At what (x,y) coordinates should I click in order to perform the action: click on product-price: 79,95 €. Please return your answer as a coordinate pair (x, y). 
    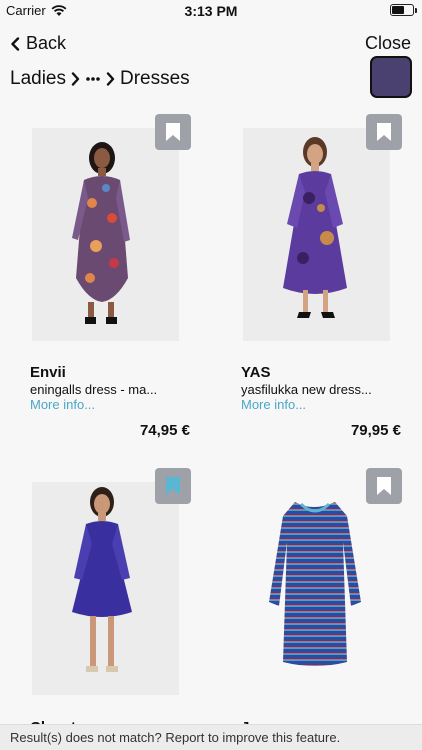
    Looking at the image, I should click on (375, 430).